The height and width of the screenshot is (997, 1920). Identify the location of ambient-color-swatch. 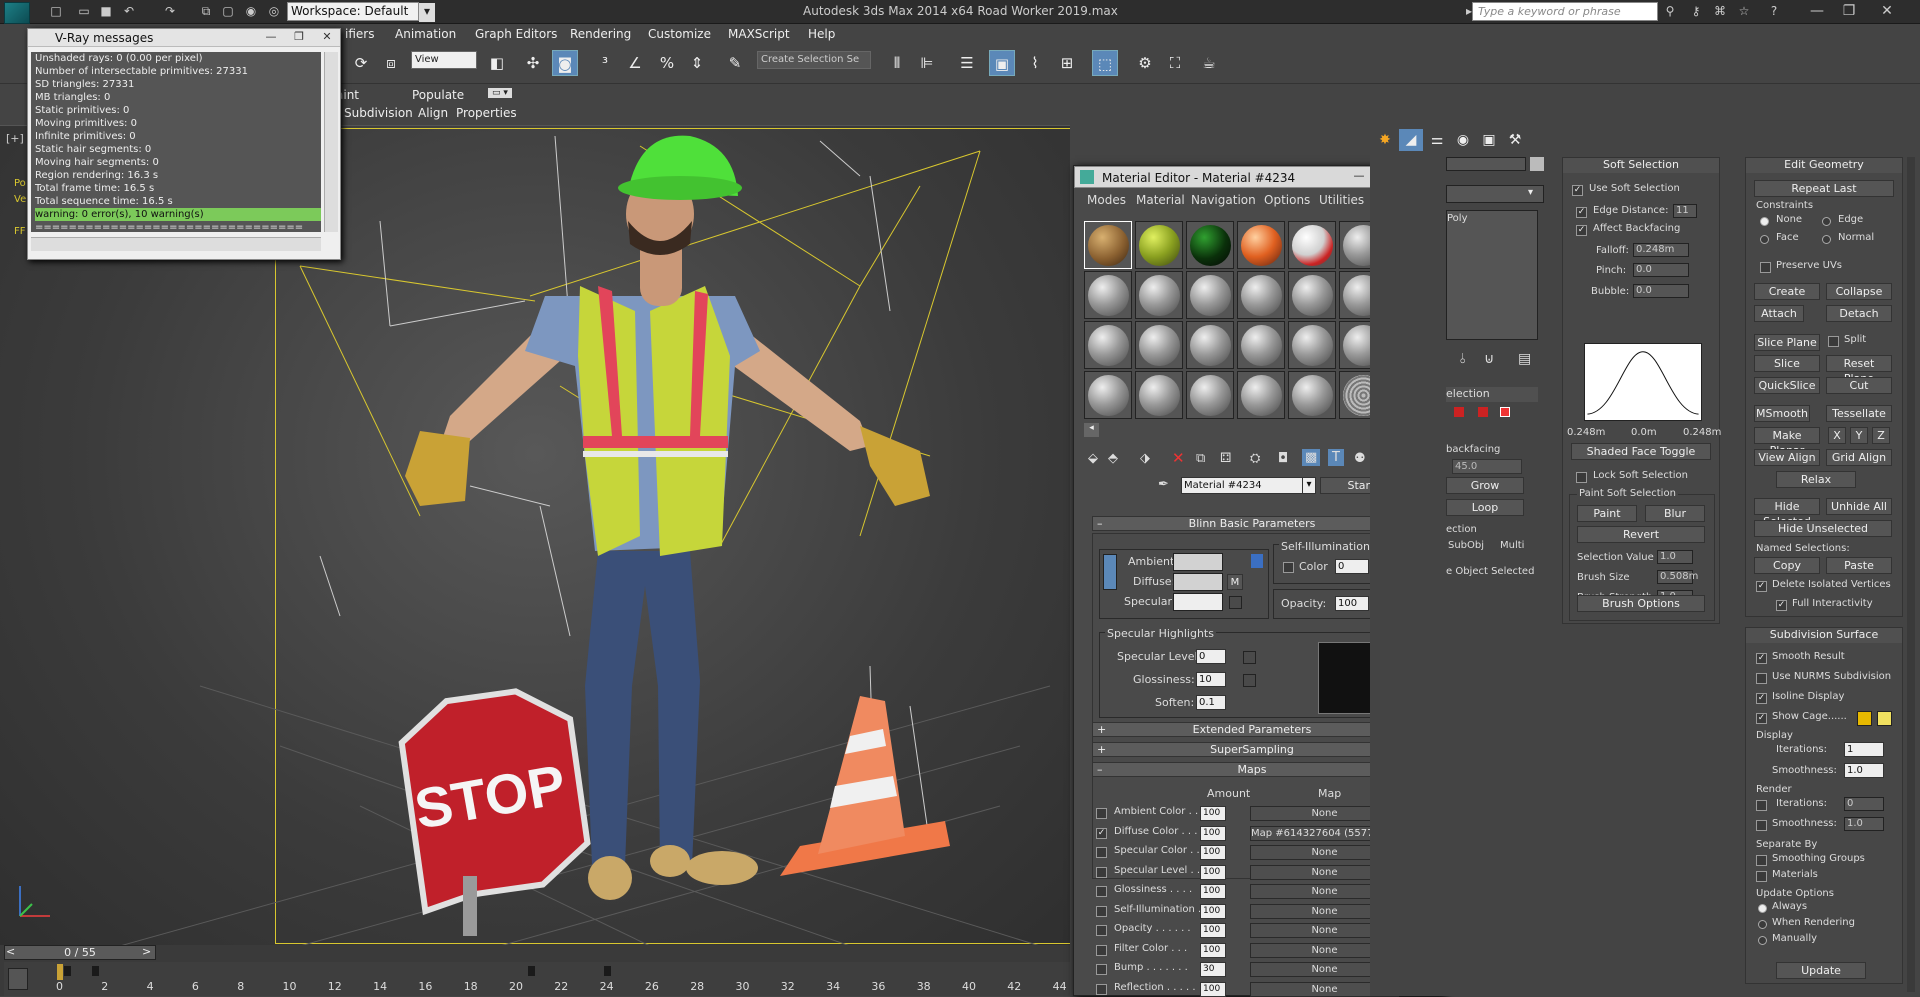
(1198, 562).